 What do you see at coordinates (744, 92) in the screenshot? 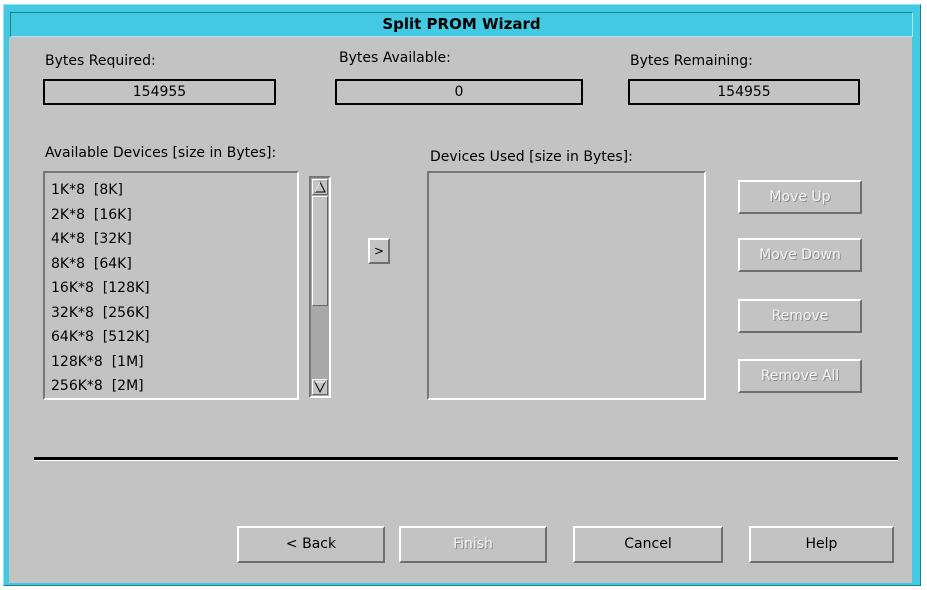
I see `bytes-remaining-value: 154955` at bounding box center [744, 92].